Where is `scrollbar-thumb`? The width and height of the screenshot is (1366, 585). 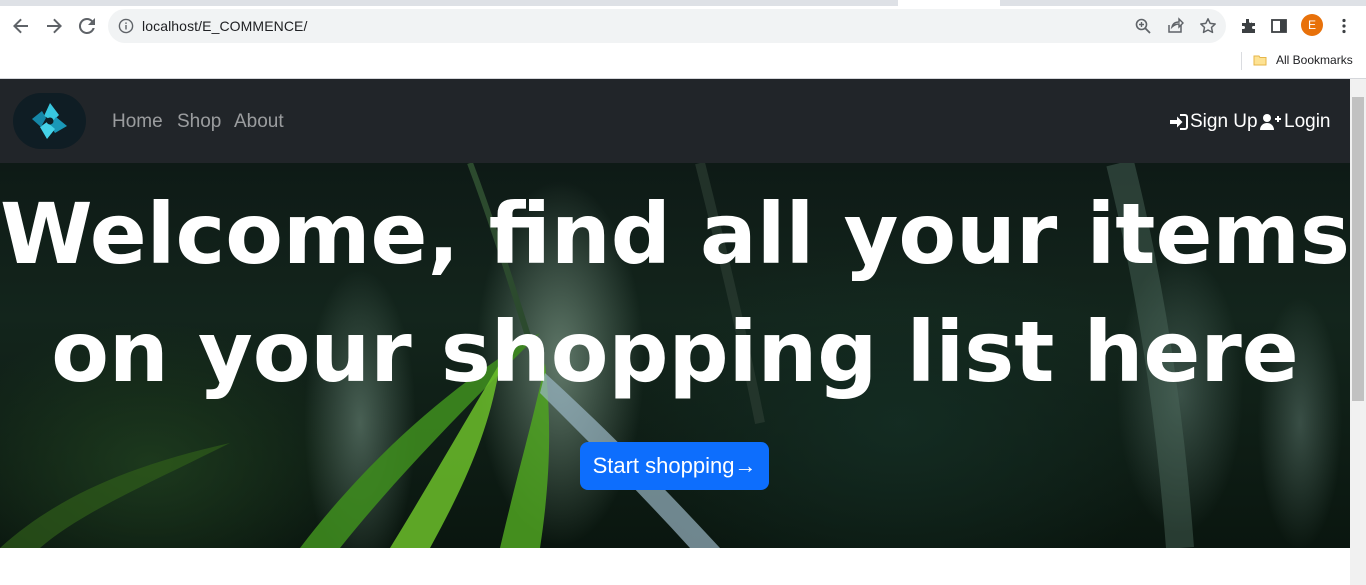 scrollbar-thumb is located at coordinates (1358, 249).